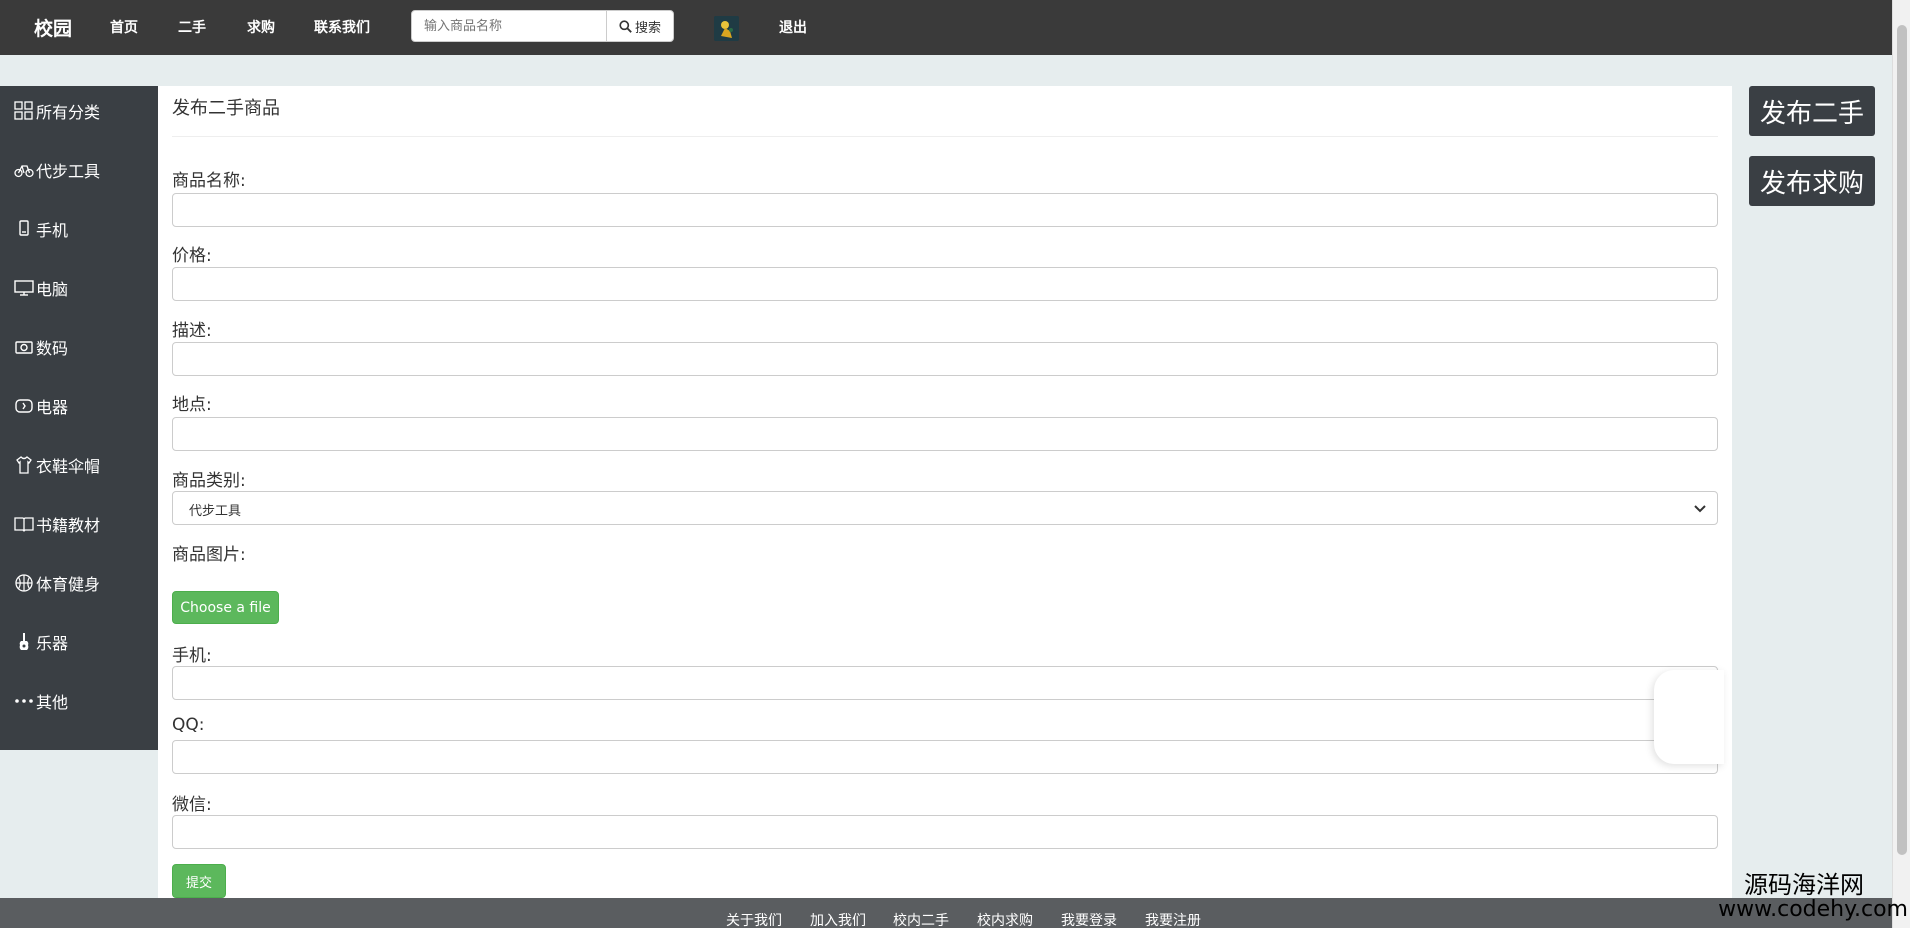 This screenshot has height=928, width=1910. I want to click on phone-icon, so click(24, 228).